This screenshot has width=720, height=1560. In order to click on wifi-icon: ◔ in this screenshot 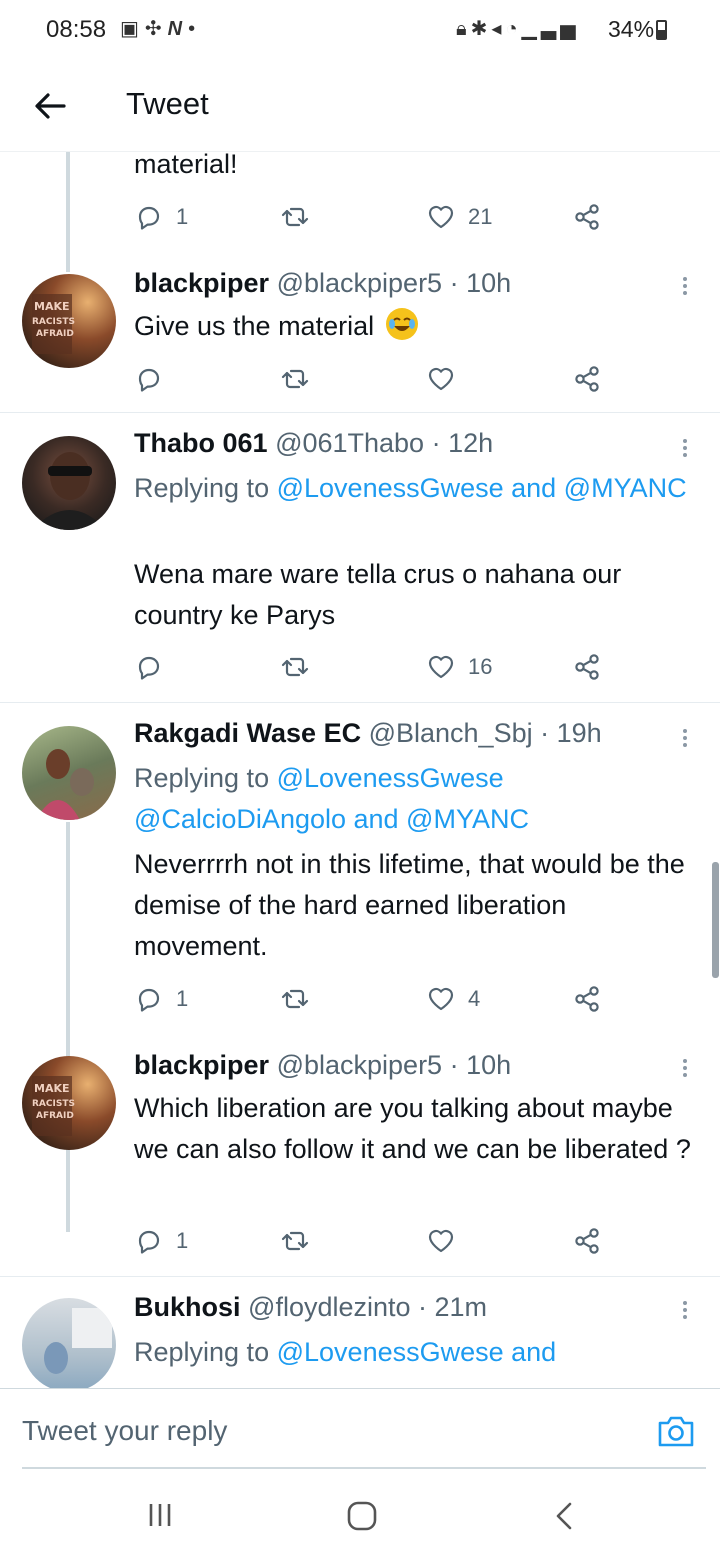, I will do `click(513, 29)`.